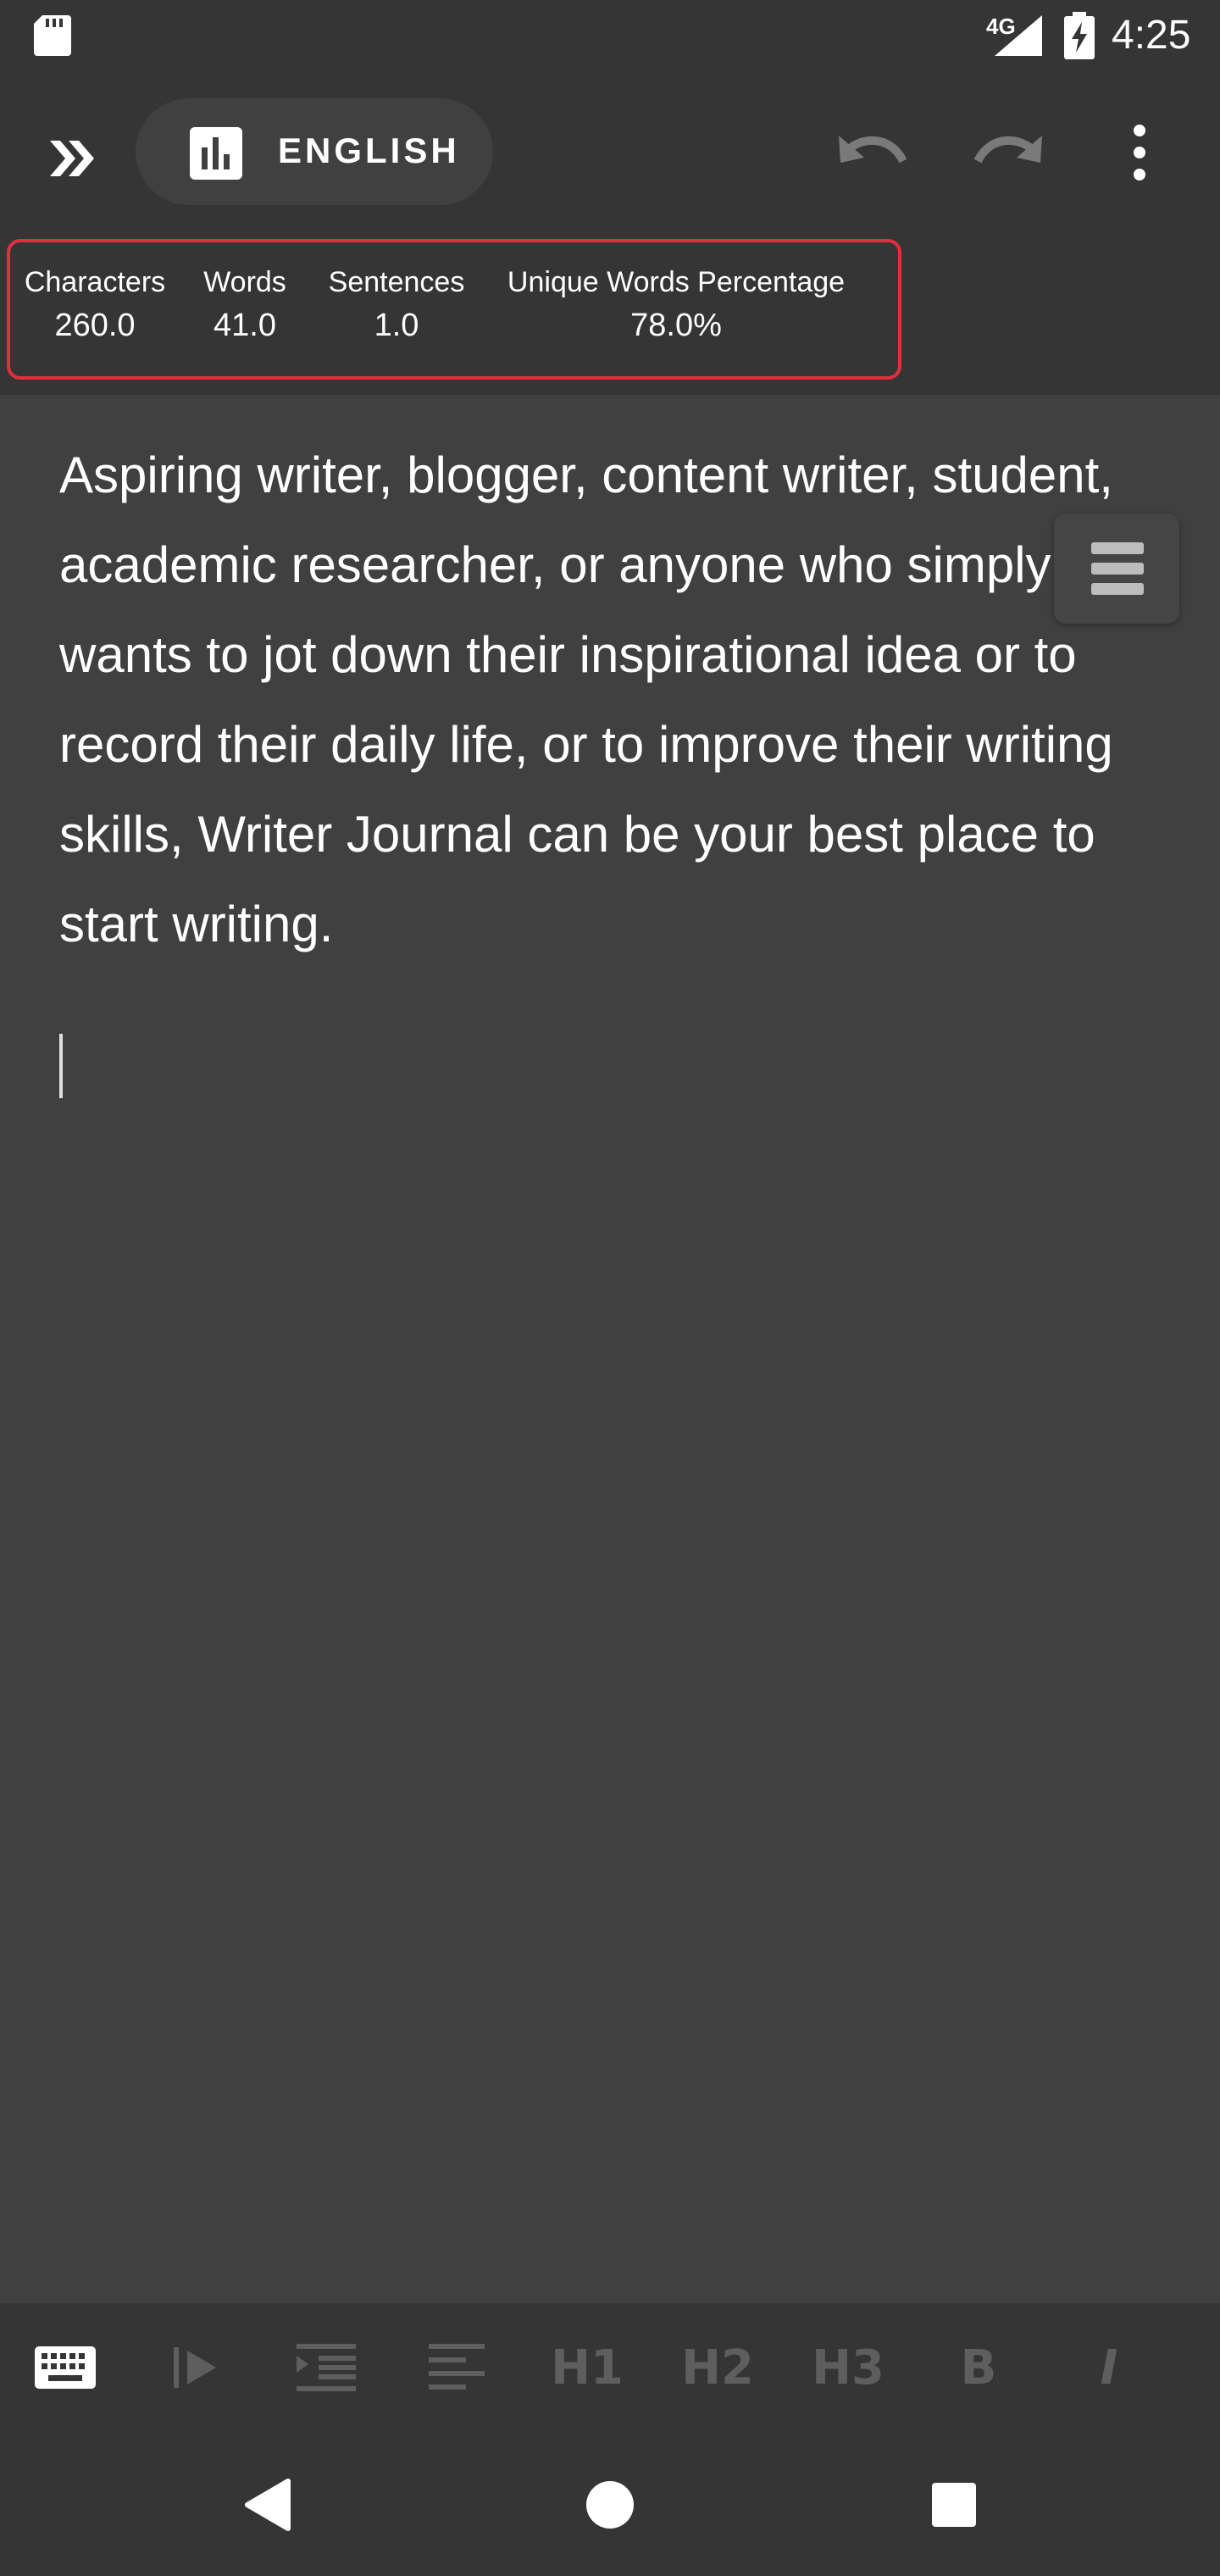 Image resolution: width=1220 pixels, height=2576 pixels. What do you see at coordinates (1018, 35) in the screenshot?
I see `signal-icon` at bounding box center [1018, 35].